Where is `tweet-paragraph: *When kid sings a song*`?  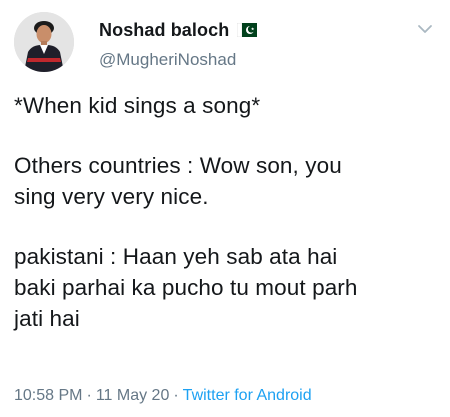
tweet-paragraph: *When kid sings a song* is located at coordinates (137, 105).